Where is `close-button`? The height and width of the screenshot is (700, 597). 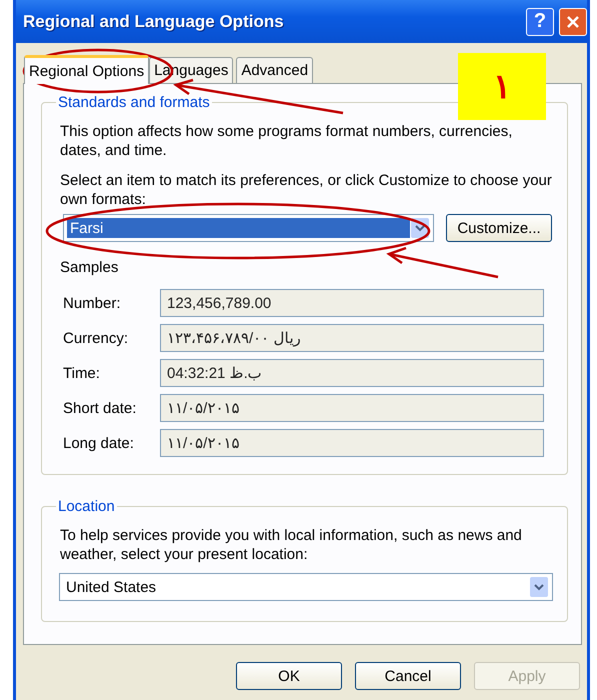
close-button is located at coordinates (573, 22).